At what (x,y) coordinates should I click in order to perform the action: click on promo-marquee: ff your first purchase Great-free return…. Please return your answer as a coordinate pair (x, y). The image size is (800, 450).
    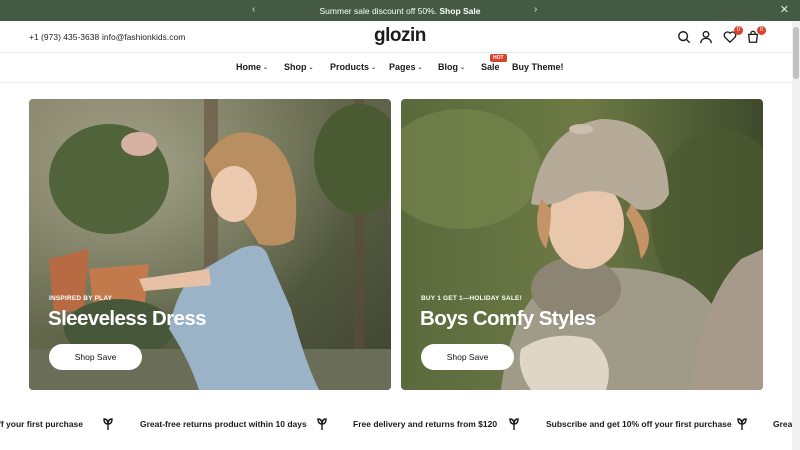
    Looking at the image, I should click on (396, 424).